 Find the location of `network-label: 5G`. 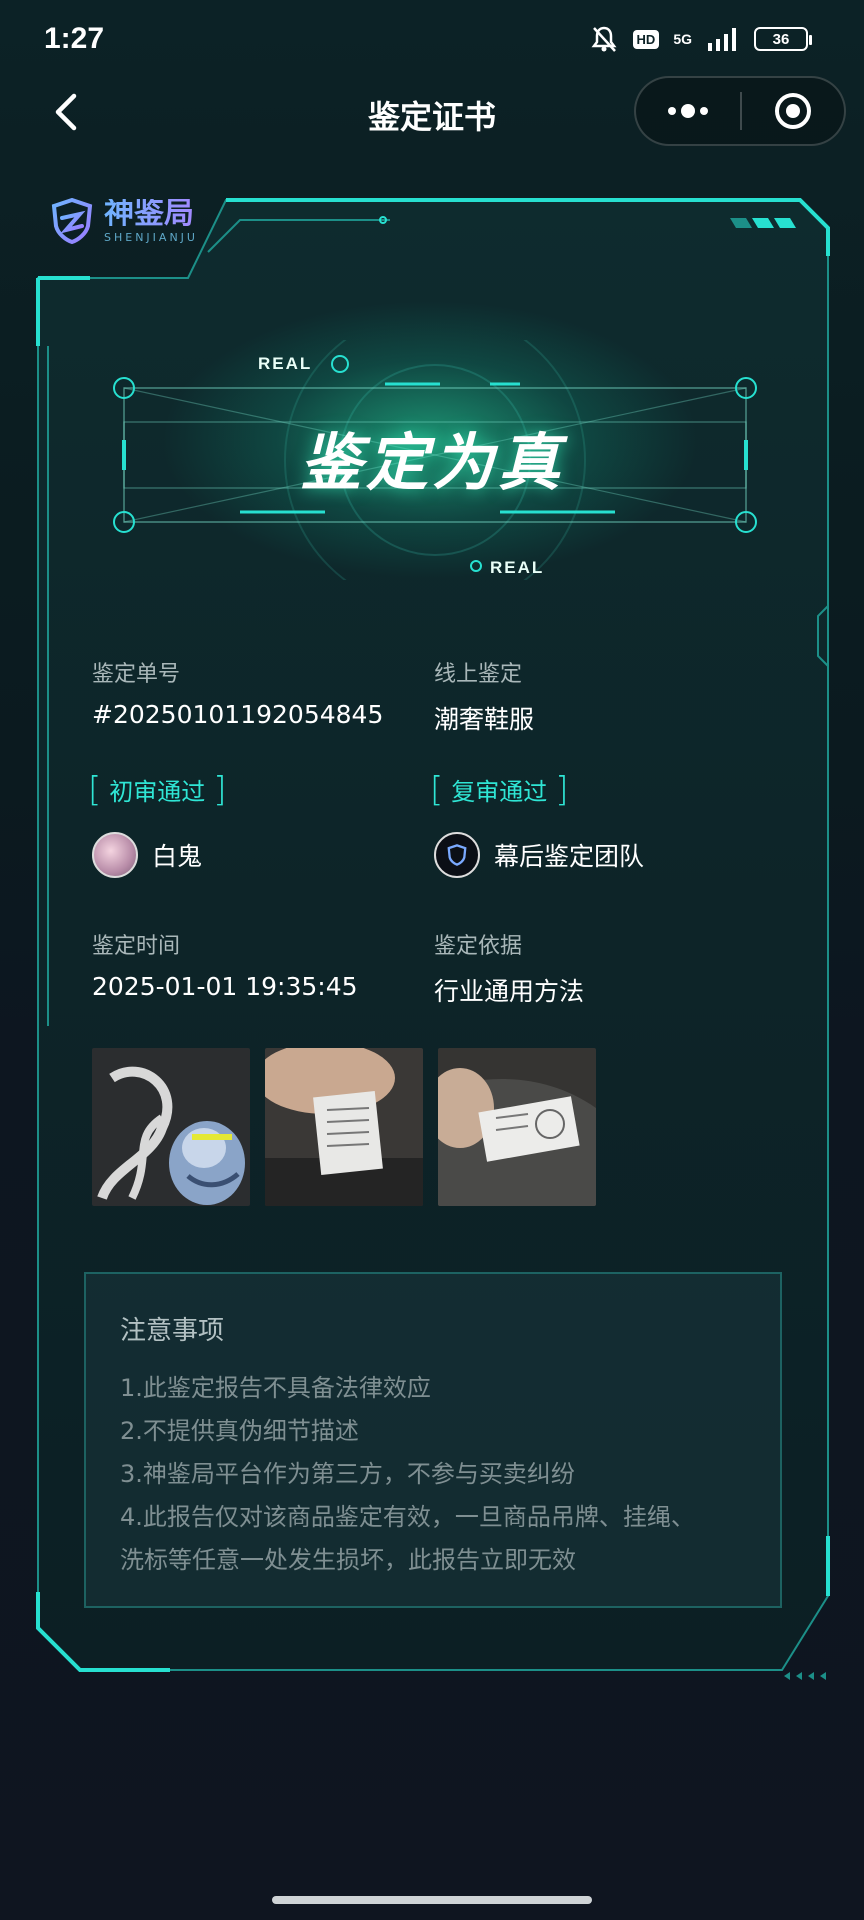

network-label: 5G is located at coordinates (682, 39).